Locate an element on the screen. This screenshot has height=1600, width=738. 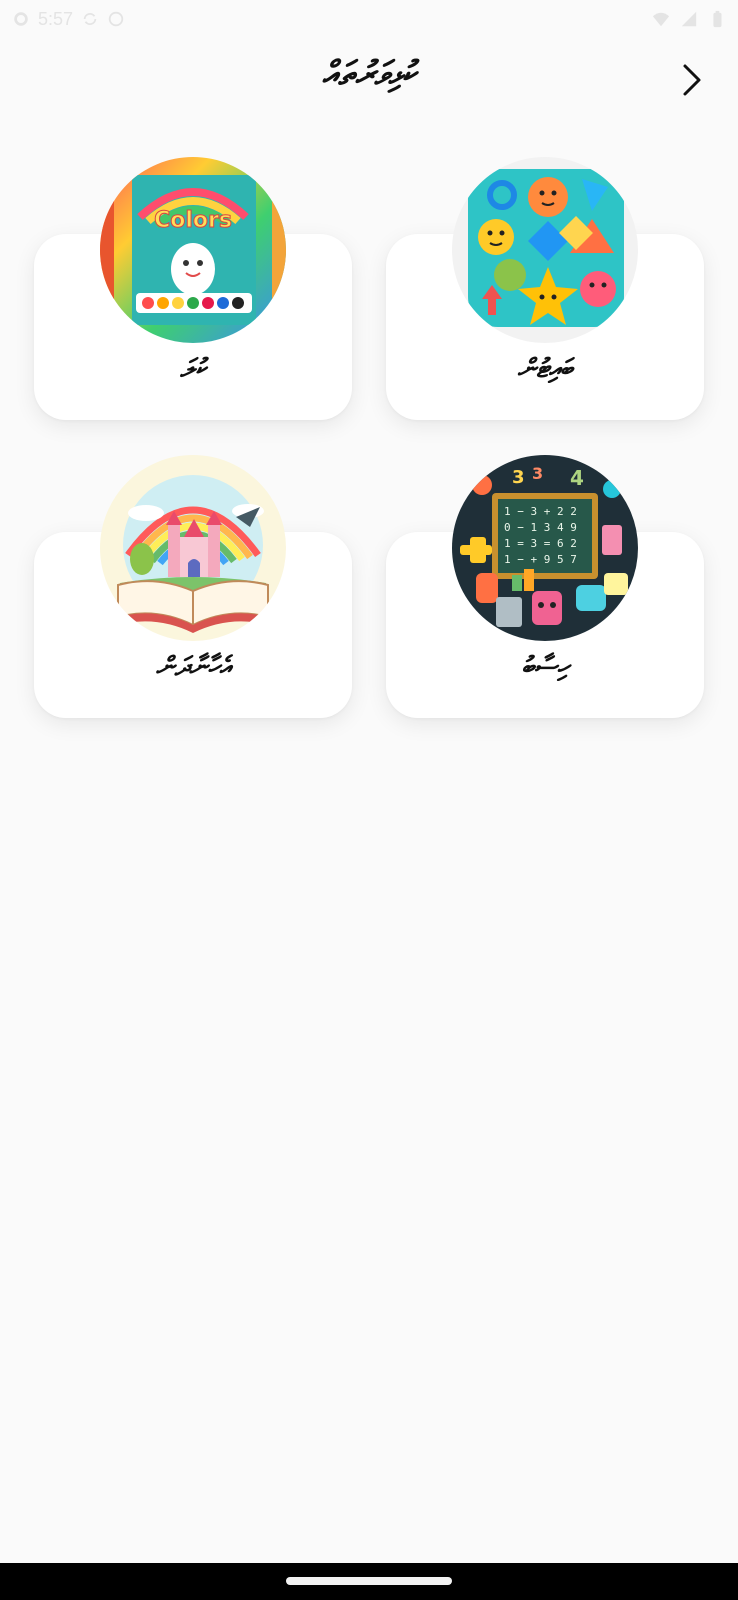
back-button is located at coordinates (692, 80).